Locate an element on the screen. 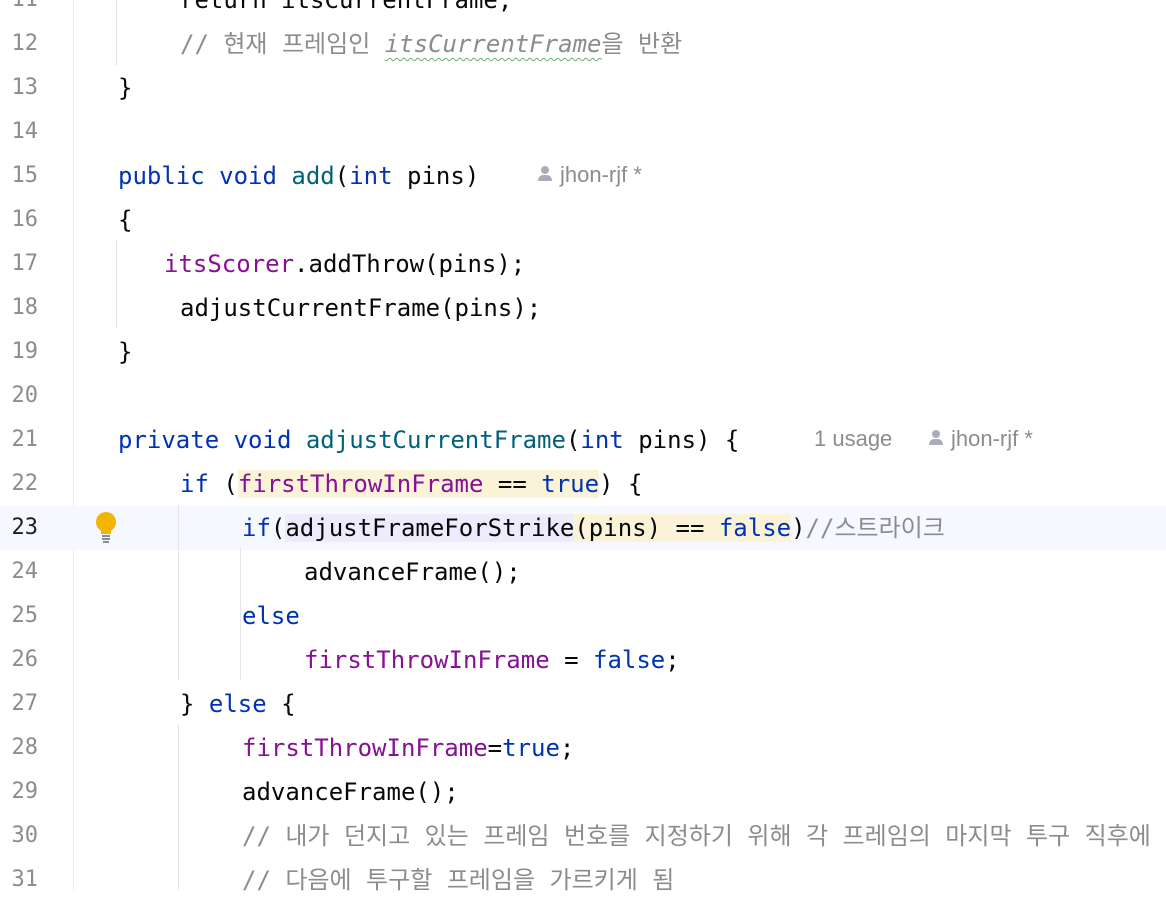 This screenshot has width=1166, height=902. code-line: 29 advanceFrame(); is located at coordinates (583, 792).